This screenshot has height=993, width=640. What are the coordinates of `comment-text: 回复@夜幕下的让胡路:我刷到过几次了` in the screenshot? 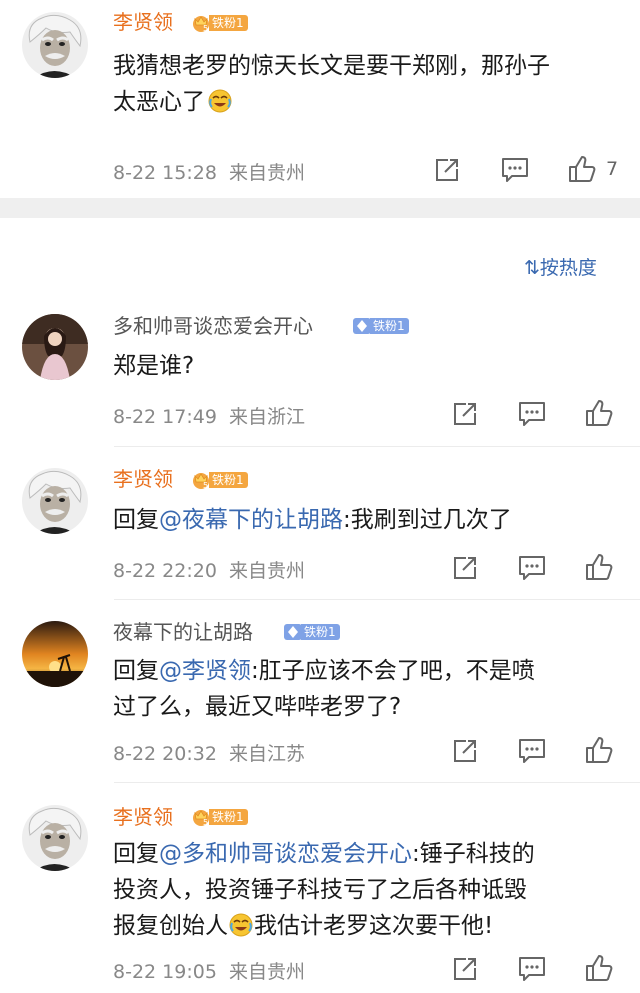 It's located at (312, 520).